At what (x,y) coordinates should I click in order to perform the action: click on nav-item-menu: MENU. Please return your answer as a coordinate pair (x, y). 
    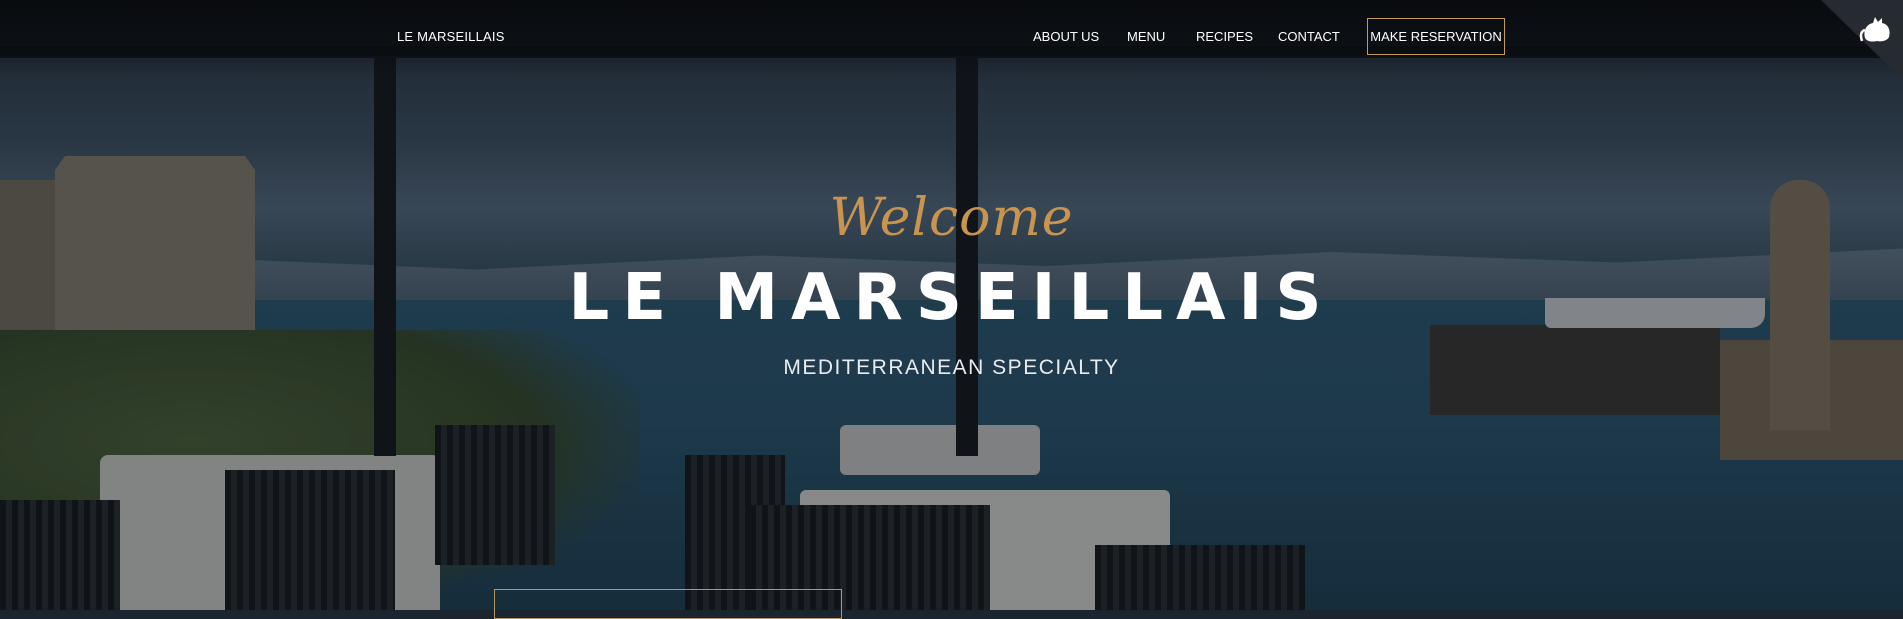
    Looking at the image, I should click on (1146, 36).